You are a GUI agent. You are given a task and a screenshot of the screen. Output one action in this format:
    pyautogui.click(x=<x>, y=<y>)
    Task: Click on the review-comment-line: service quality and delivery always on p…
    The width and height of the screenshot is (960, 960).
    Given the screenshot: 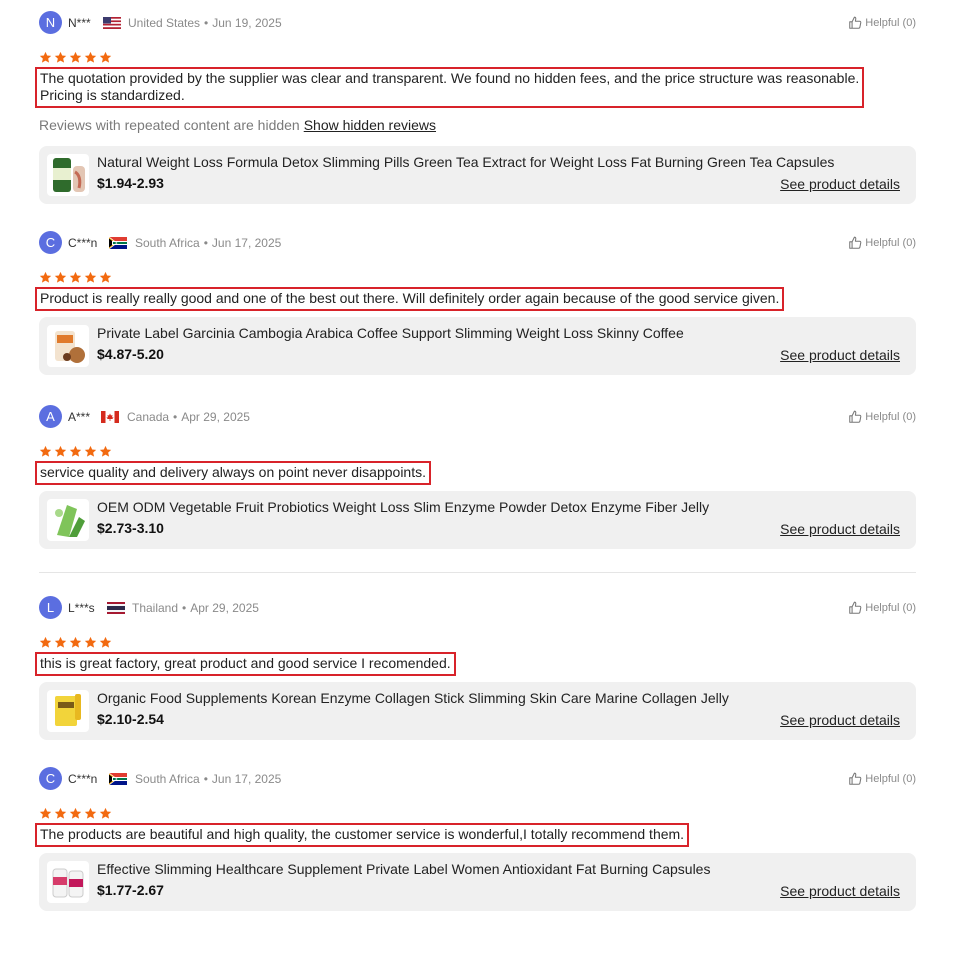 What is the action you would take?
    pyautogui.click(x=233, y=472)
    